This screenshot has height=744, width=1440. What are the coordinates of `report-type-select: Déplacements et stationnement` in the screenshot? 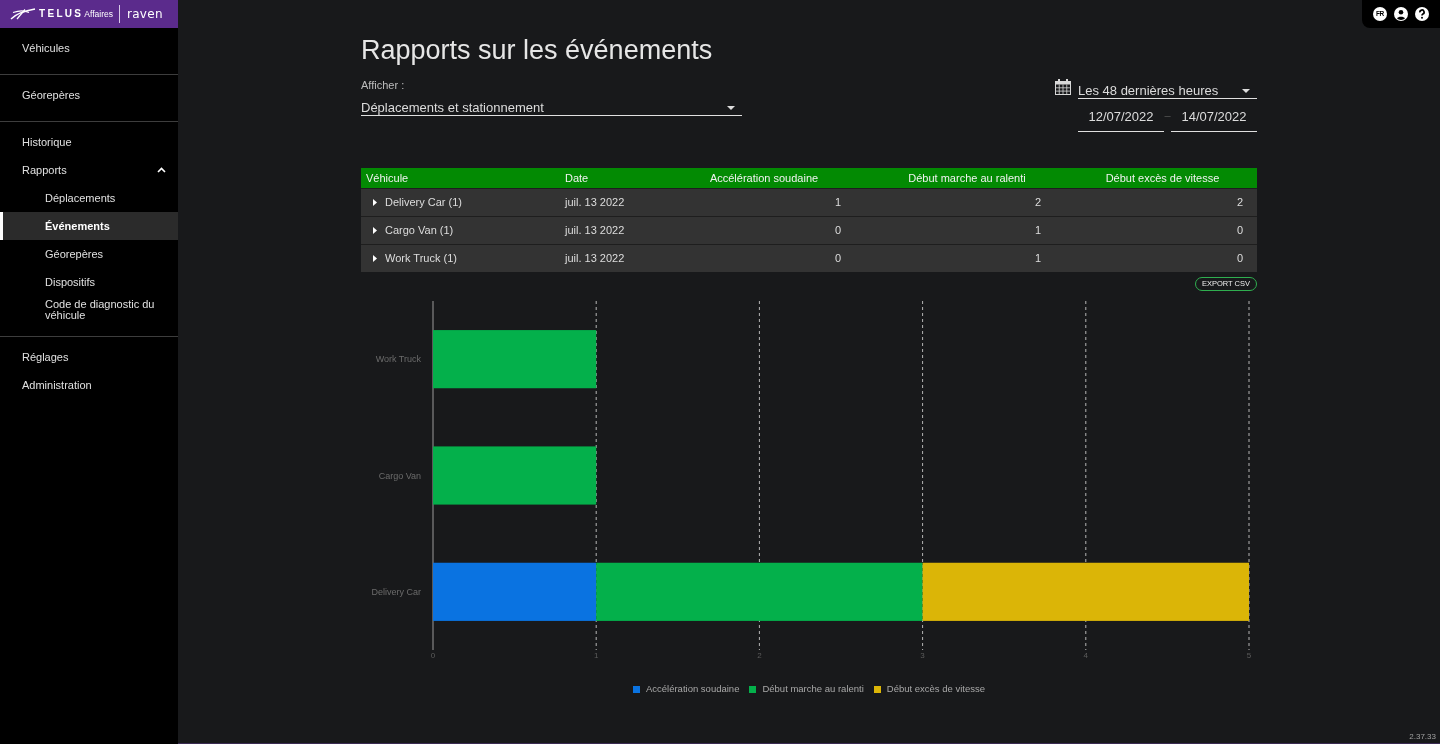 It's located at (551, 107).